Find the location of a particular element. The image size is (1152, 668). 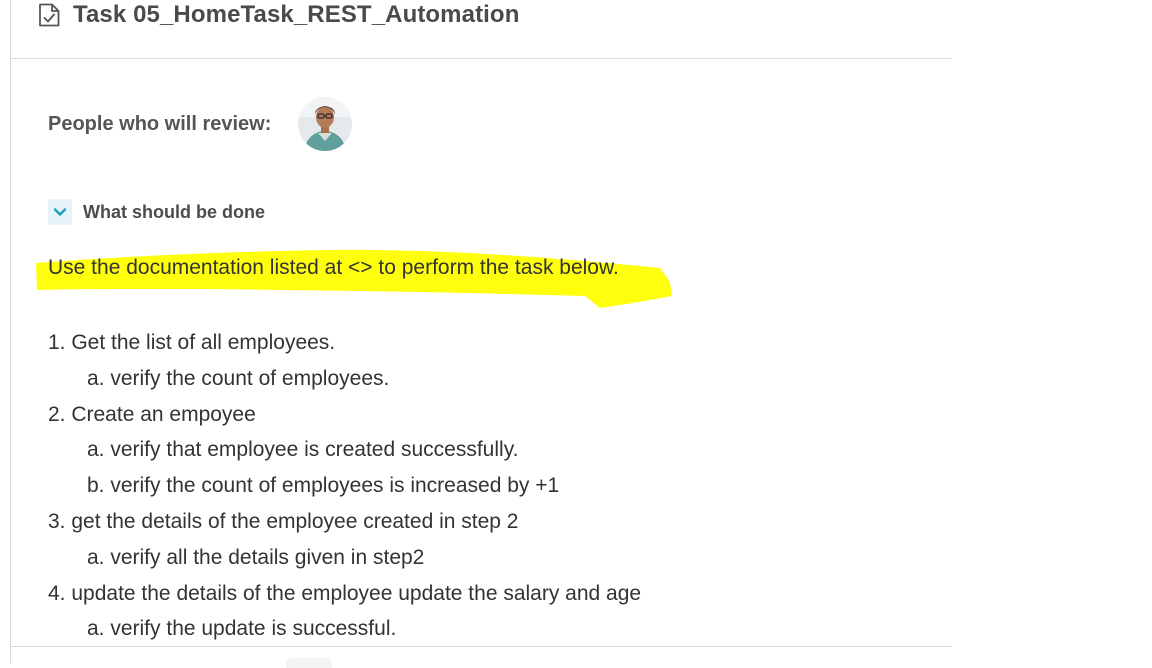

reviewer-avatar is located at coordinates (325, 124).